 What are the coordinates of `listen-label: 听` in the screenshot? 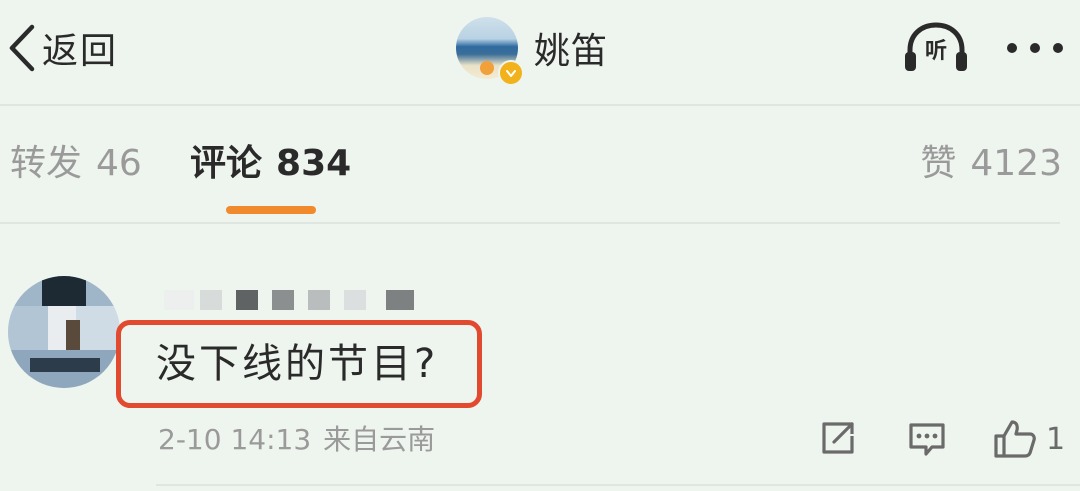 It's located at (935, 51).